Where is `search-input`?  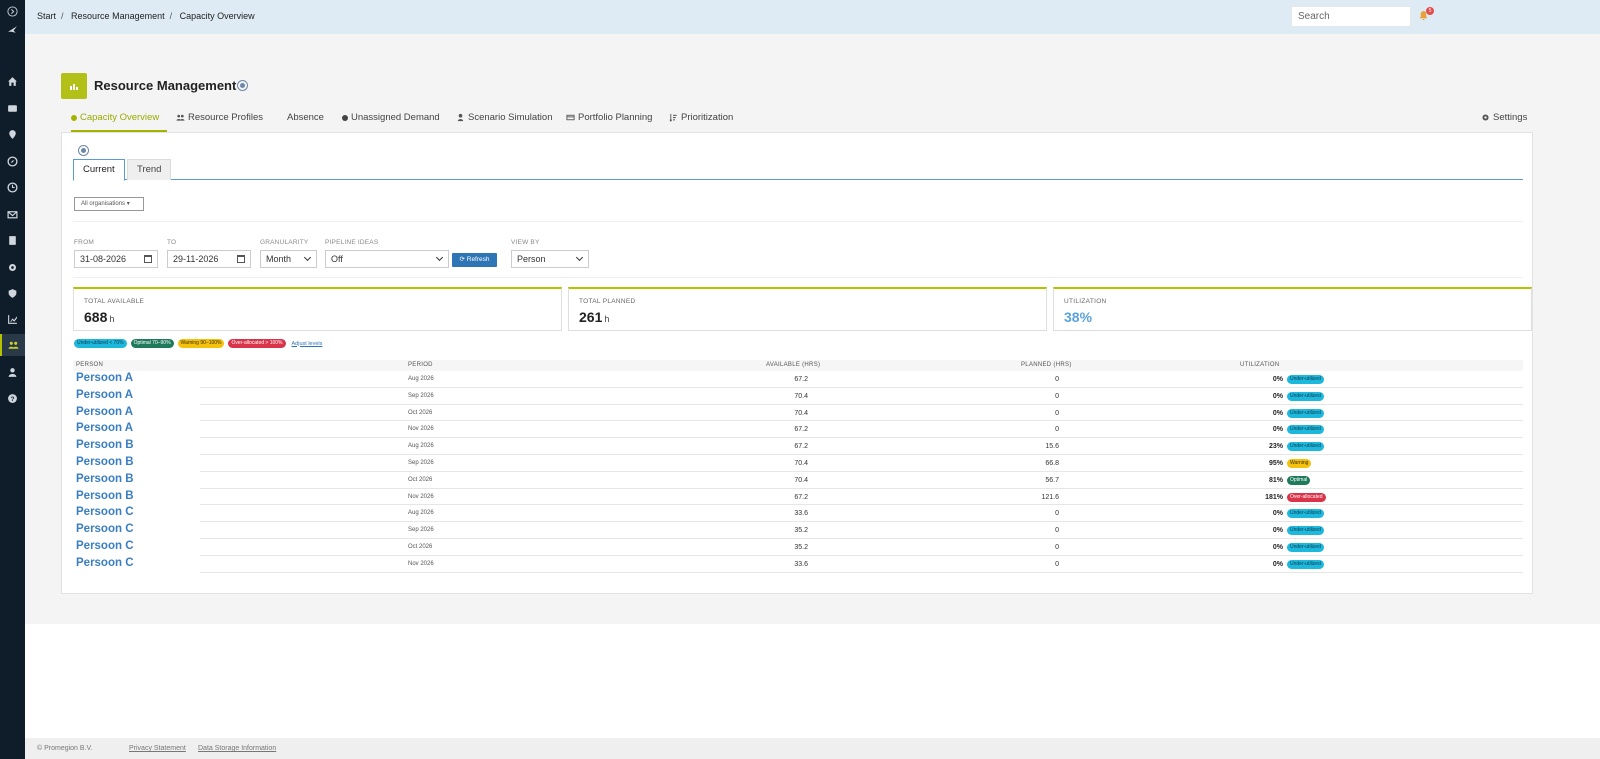
search-input is located at coordinates (1351, 16).